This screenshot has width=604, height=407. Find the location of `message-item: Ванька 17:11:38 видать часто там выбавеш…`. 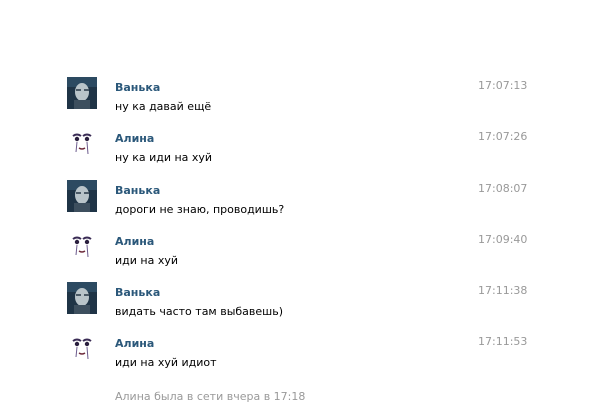

message-item: Ванька 17:11:38 видать часто там выбавеш… is located at coordinates (302, 304).